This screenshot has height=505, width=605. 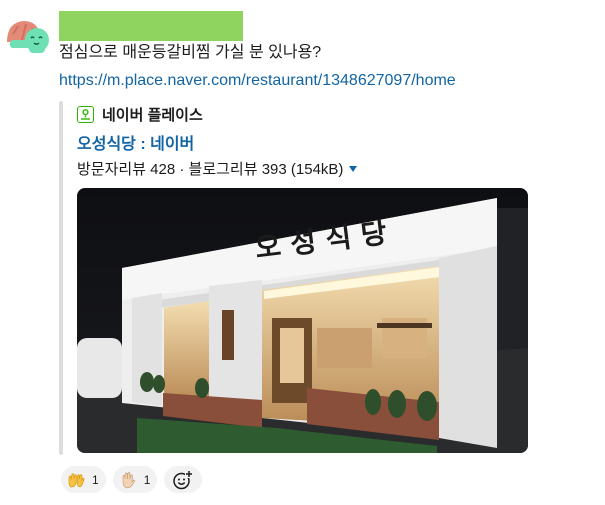 I want to click on unfurl-description-row: 방문자리뷰 428 · 블로그리뷰 393 (154kB), so click(x=217, y=168).